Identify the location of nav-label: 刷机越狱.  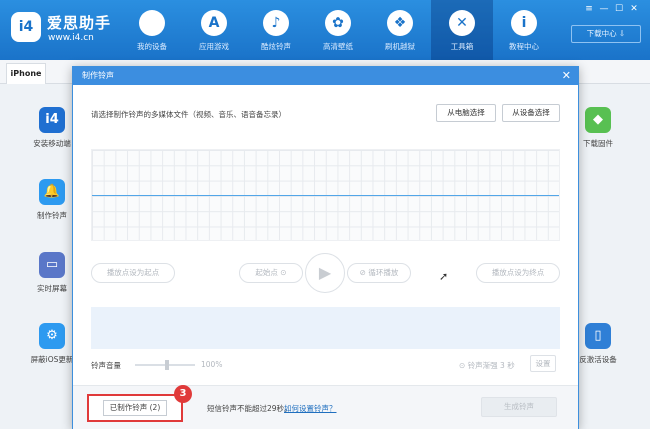
(400, 46).